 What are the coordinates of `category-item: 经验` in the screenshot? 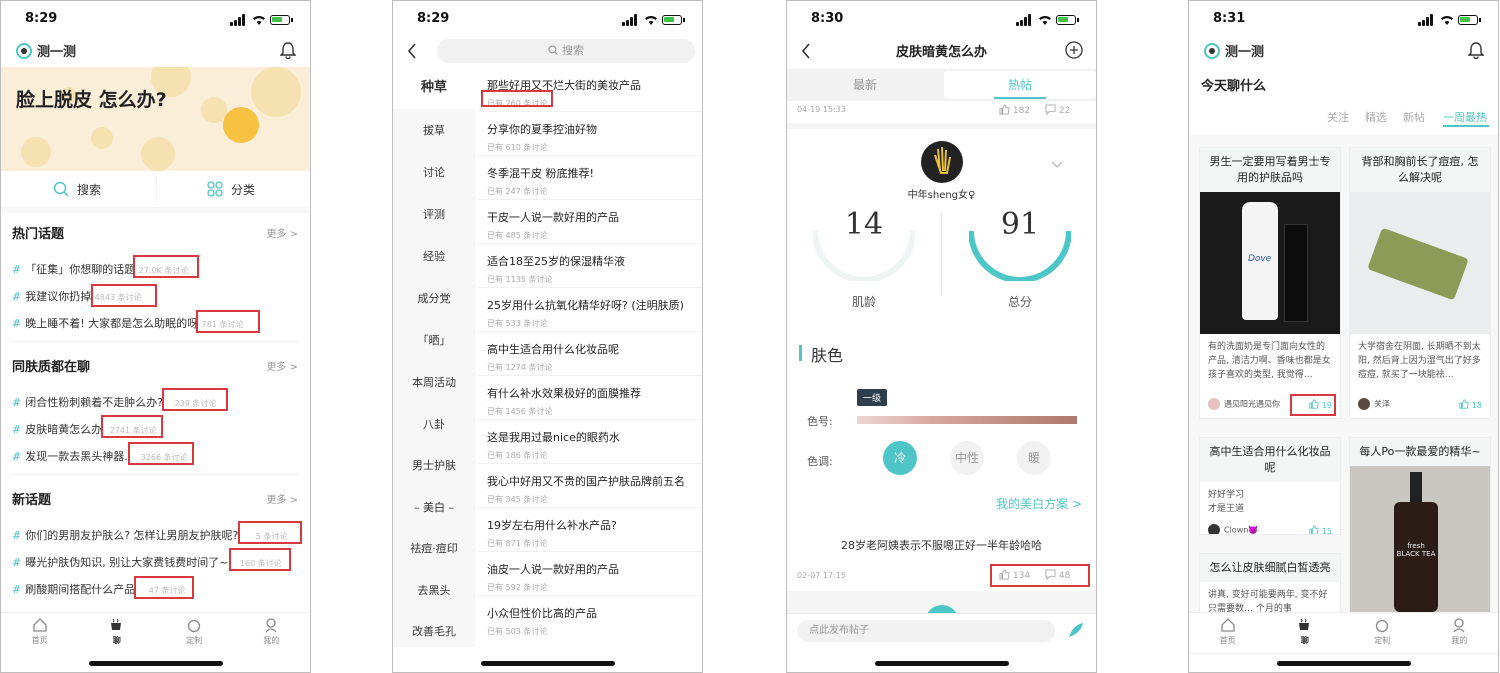 It's located at (434, 256).